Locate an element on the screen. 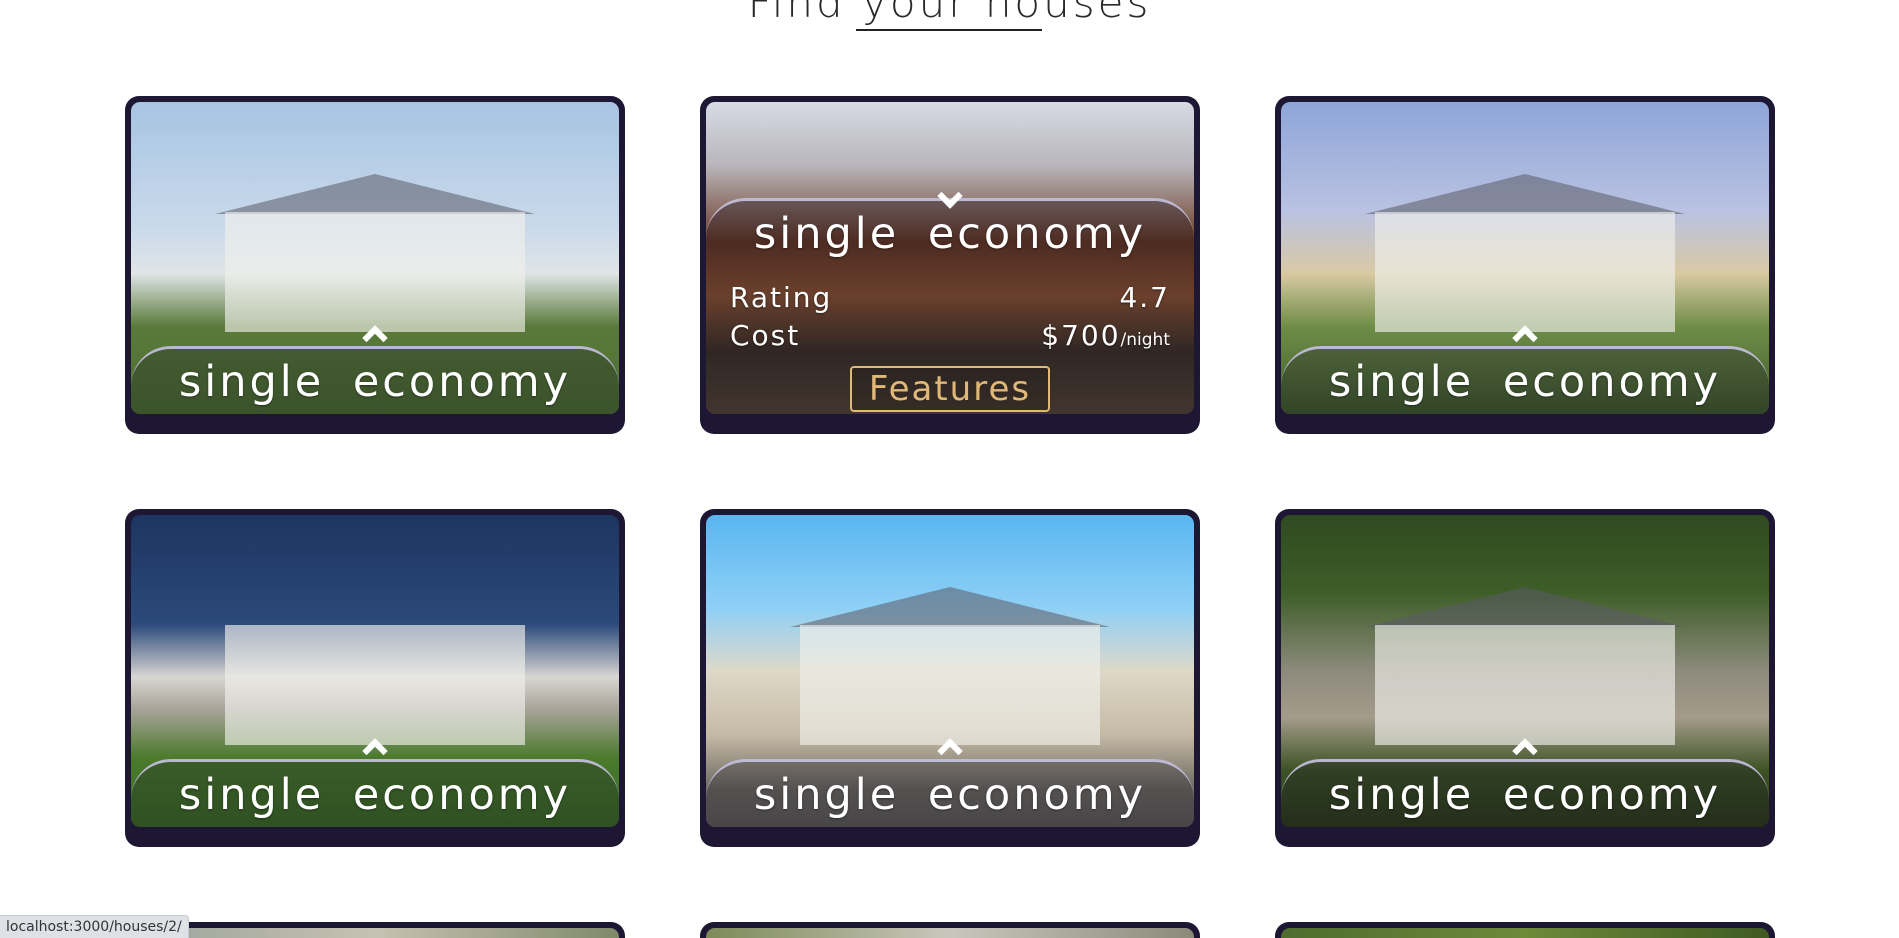 The height and width of the screenshot is (938, 1899). house-card-3: single economy is located at coordinates (1525, 265).